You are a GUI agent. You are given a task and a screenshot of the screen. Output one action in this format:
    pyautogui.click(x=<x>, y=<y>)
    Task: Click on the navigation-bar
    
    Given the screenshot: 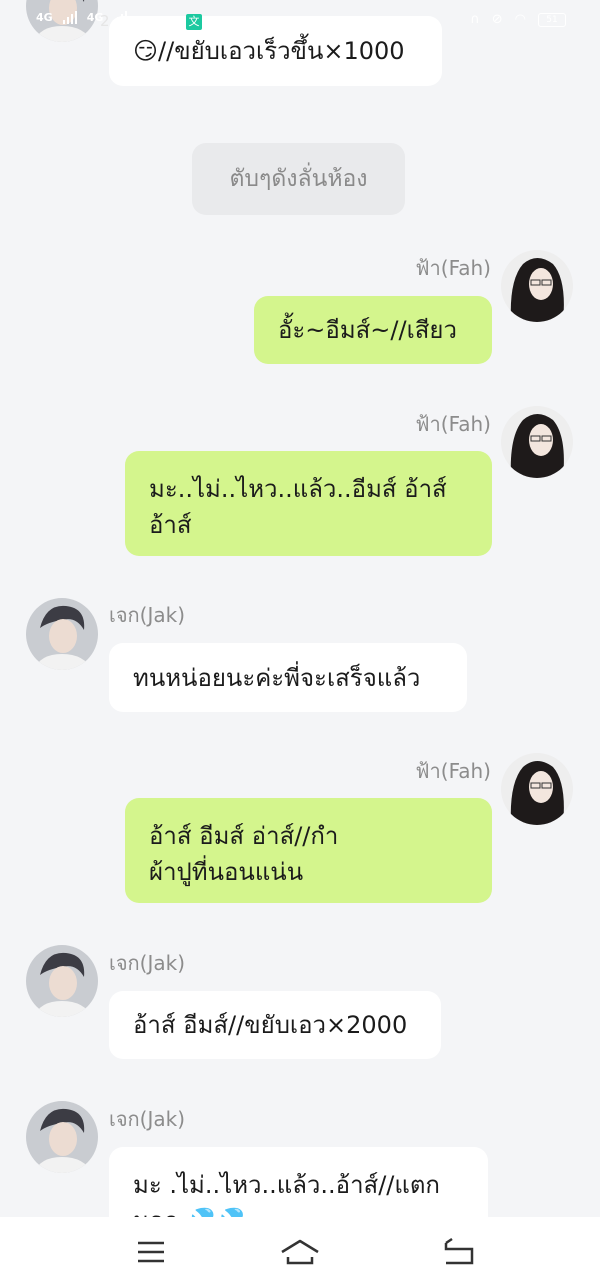 What is the action you would take?
    pyautogui.click(x=300, y=1252)
    